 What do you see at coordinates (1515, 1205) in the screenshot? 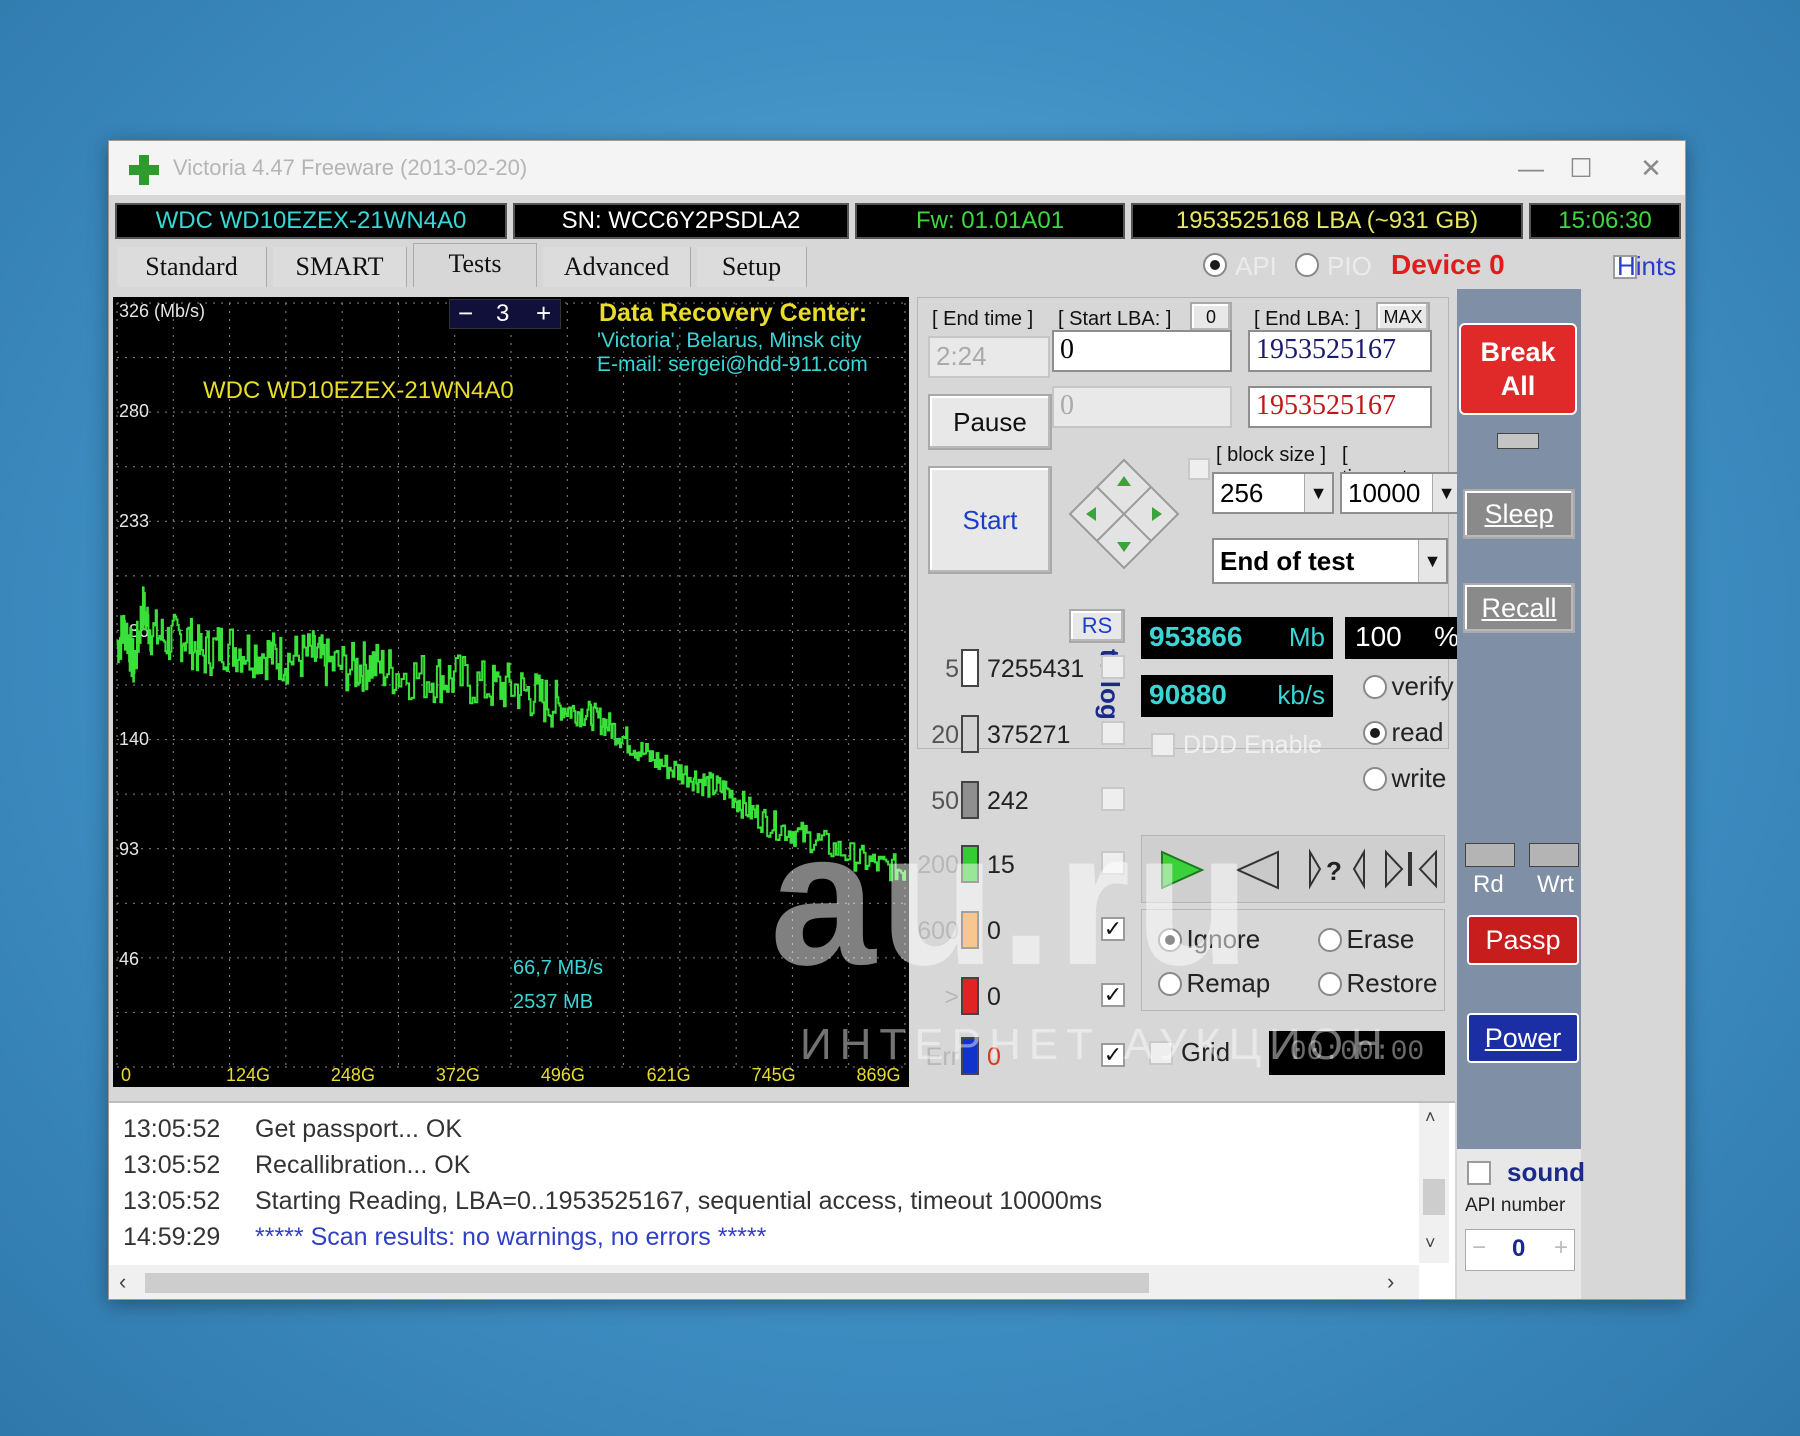
I see `api-number-label: API number` at bounding box center [1515, 1205].